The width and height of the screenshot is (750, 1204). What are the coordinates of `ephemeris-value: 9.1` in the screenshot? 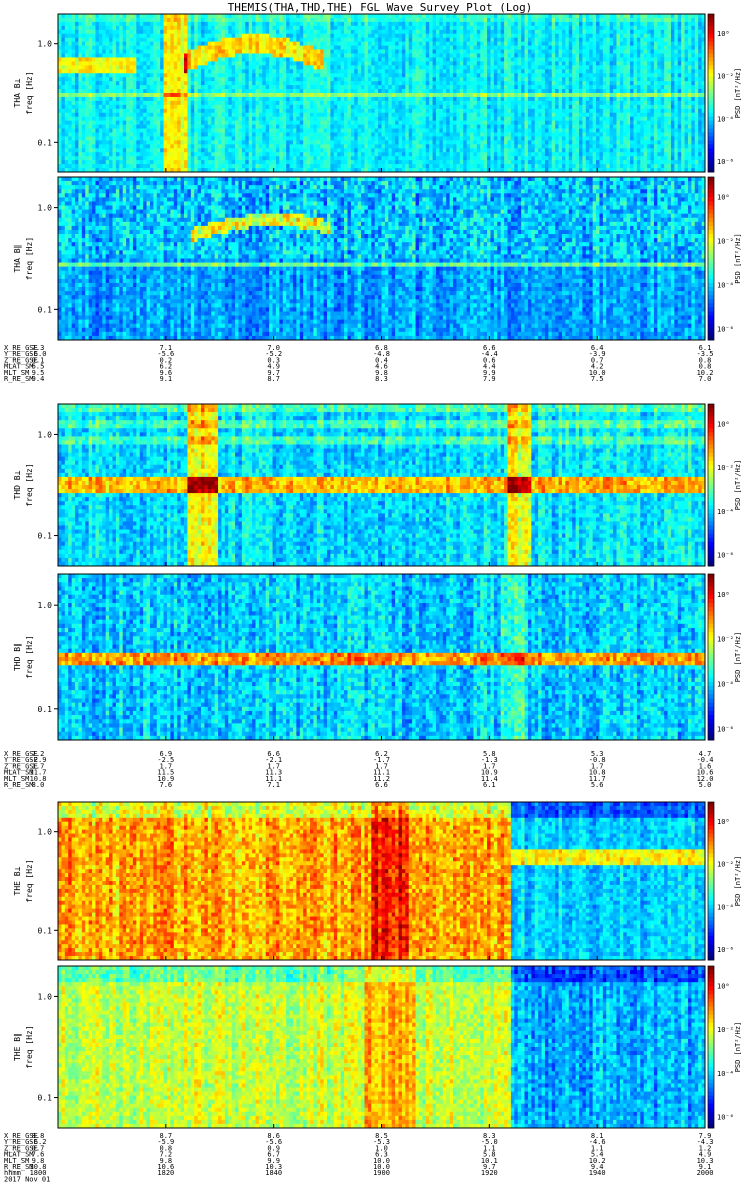 It's located at (166, 379).